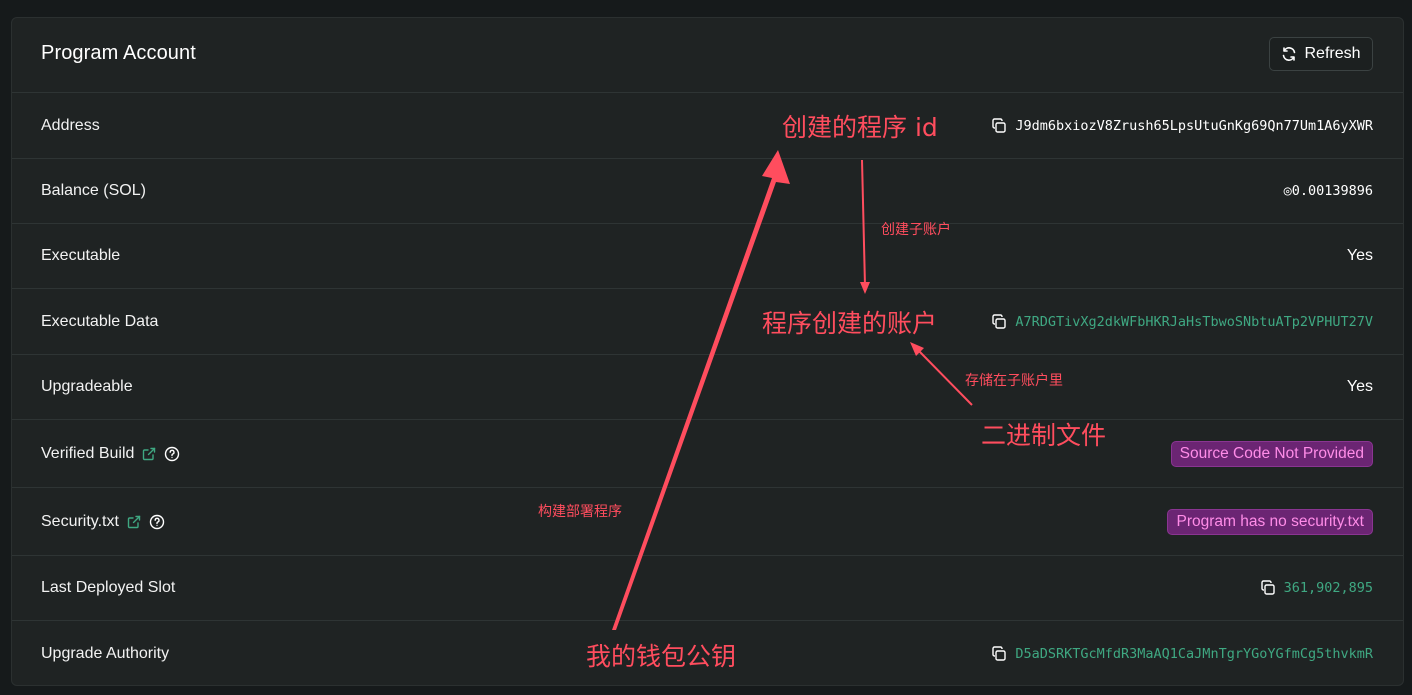 This screenshot has width=1412, height=695. I want to click on annotation-create-sub-account: 创建子账户, so click(916, 230).